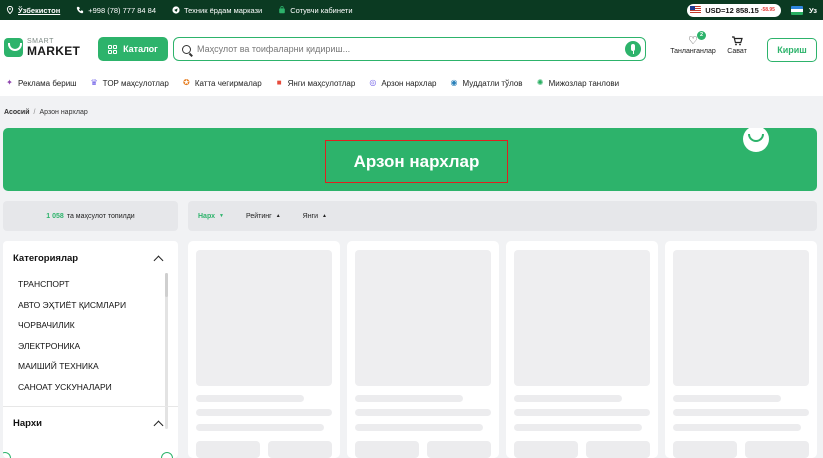 The width and height of the screenshot is (823, 458). Describe the element at coordinates (485, 83) in the screenshot. I see `menu-item: ◉ Муддатли тўлов` at that location.